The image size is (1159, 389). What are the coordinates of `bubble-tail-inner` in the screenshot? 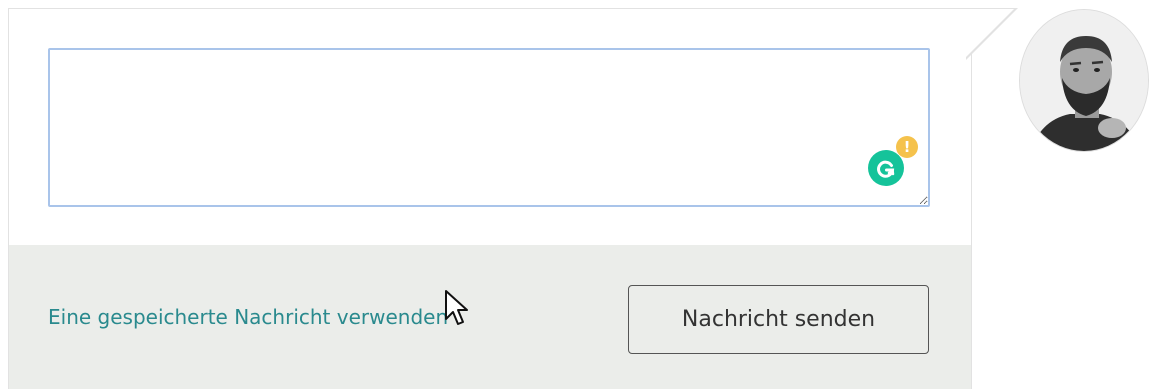 It's located at (989, 34).